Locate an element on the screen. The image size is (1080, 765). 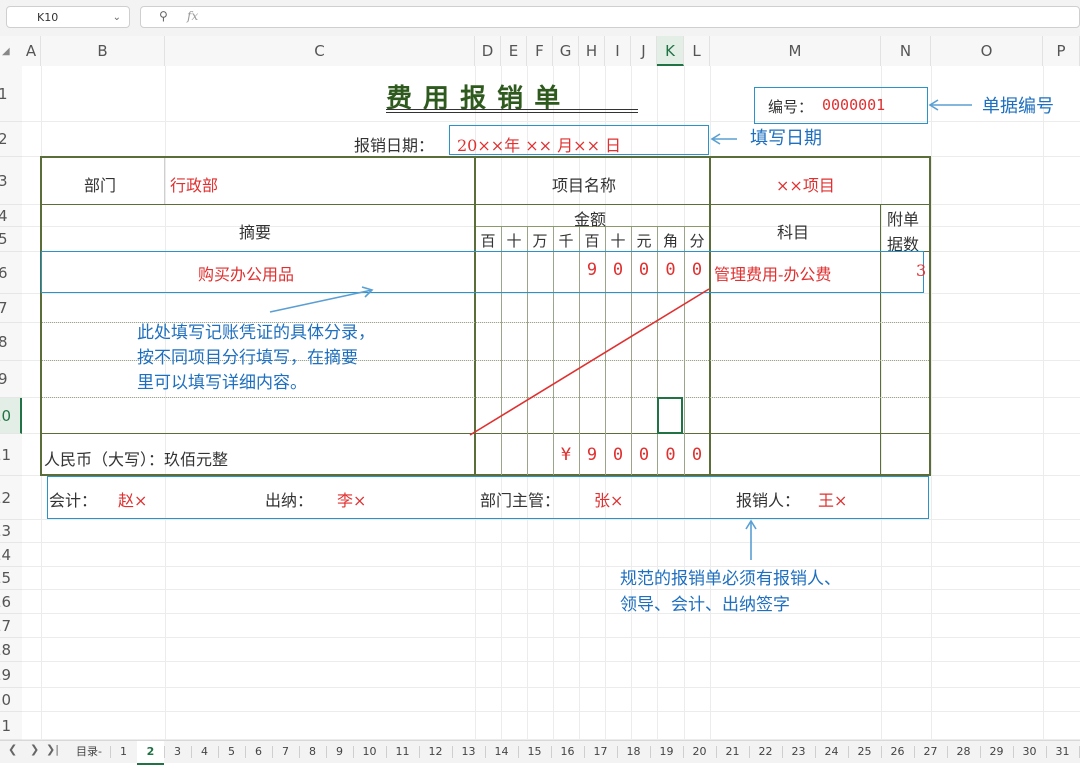
sheet-tab: 31 is located at coordinates (1062, 752).